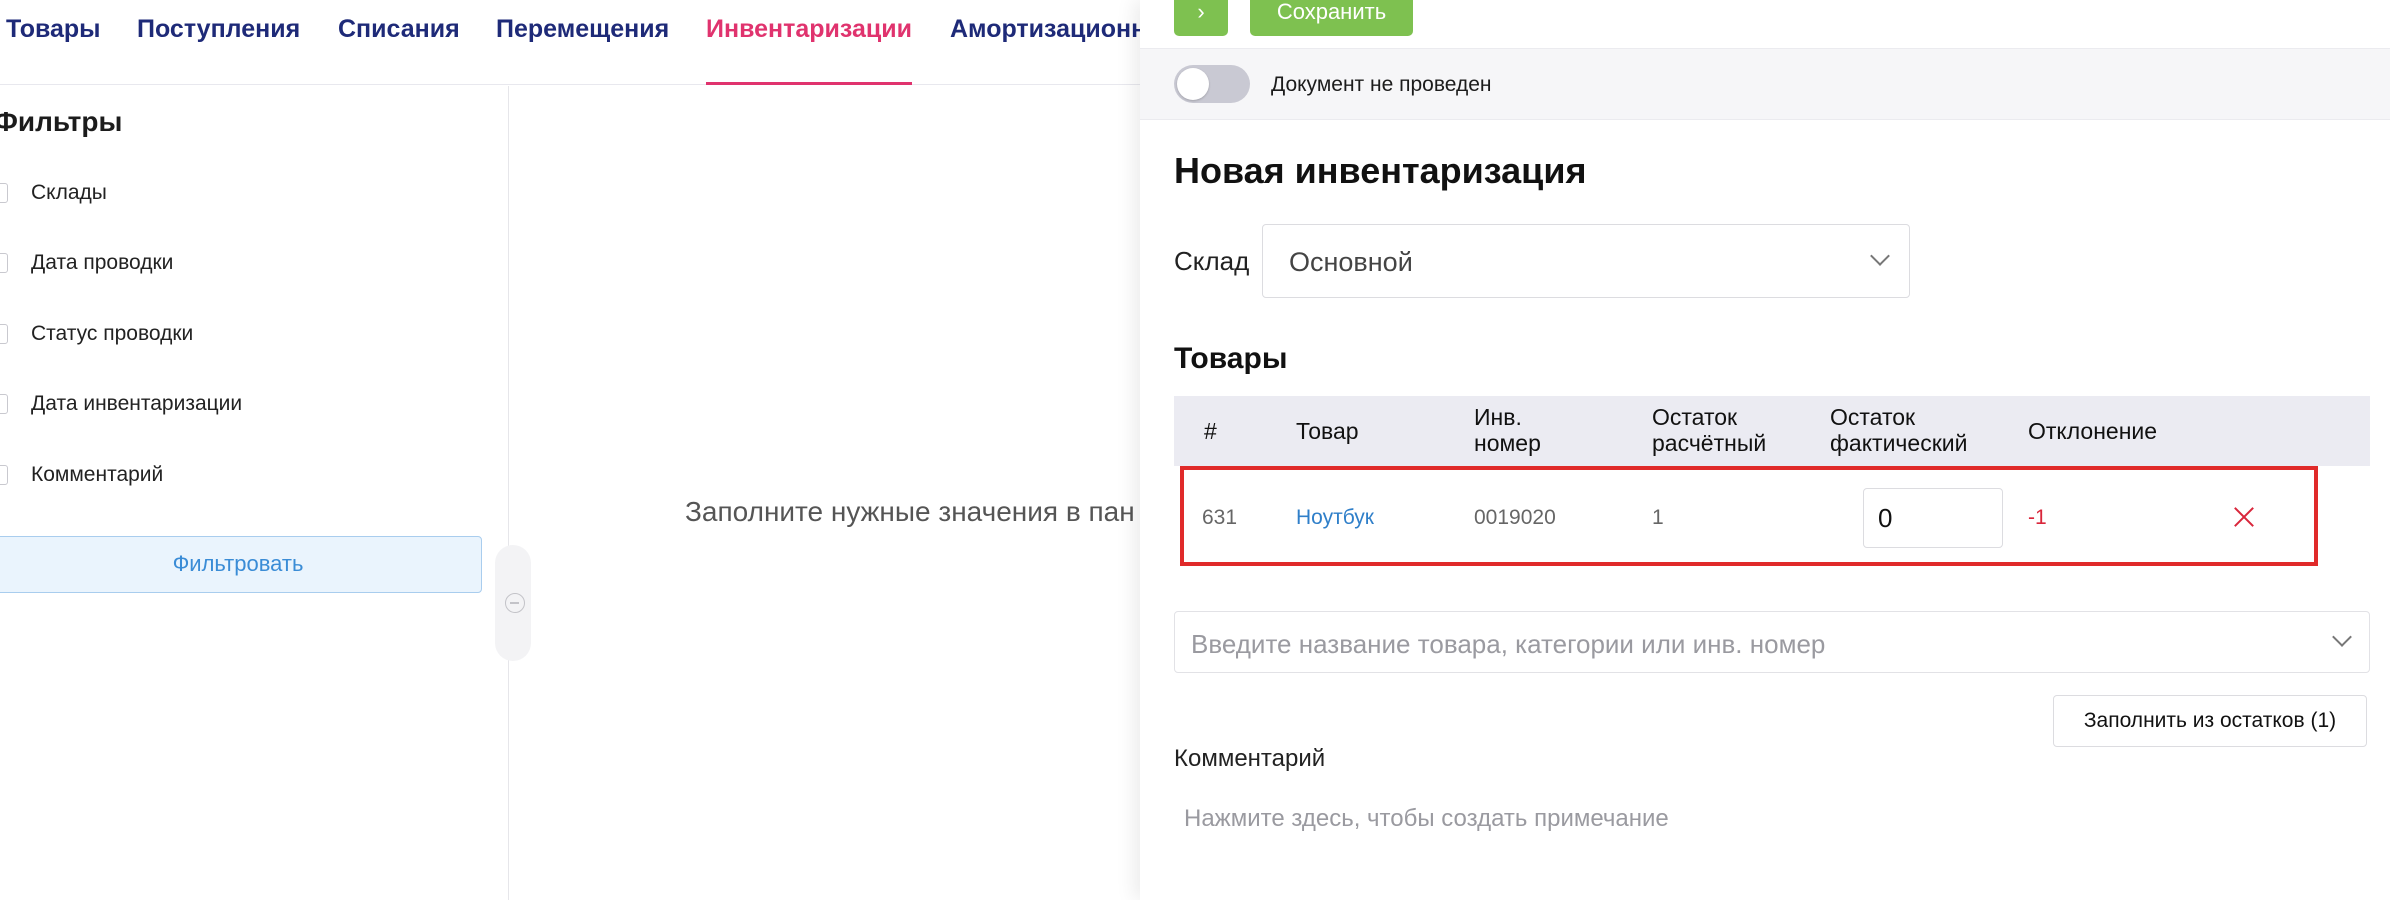 This screenshot has width=2390, height=900. Describe the element at coordinates (1426, 819) in the screenshot. I see `comment-input: Нажмите здесь, чтобы создать примечание` at that location.